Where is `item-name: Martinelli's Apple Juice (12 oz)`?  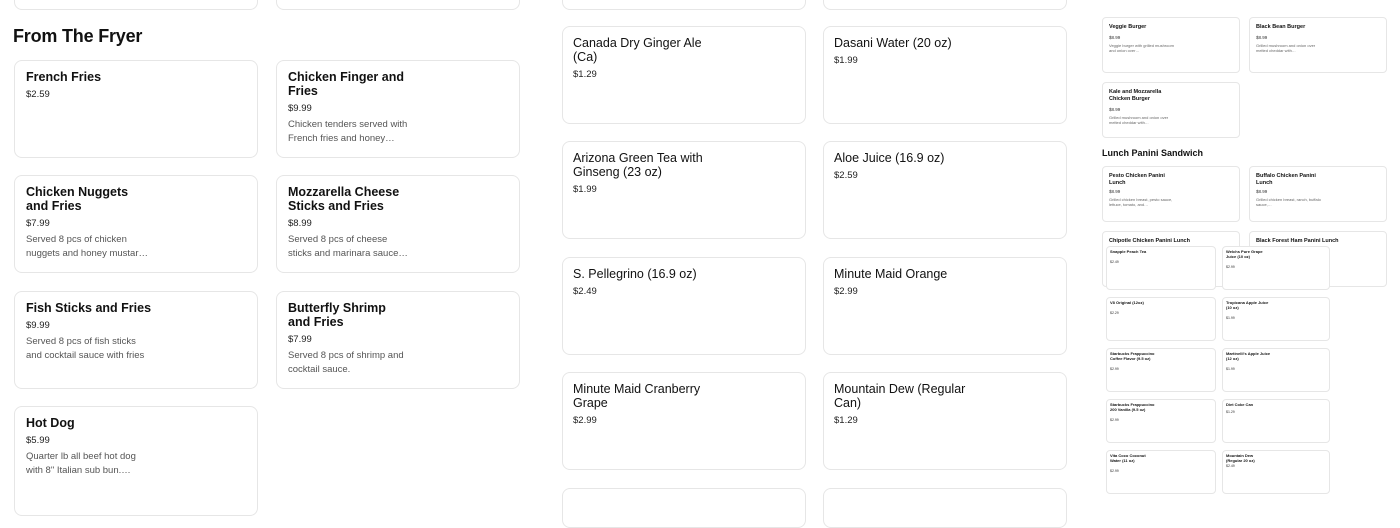 item-name: Martinelli's Apple Juice (12 oz) is located at coordinates (1248, 356).